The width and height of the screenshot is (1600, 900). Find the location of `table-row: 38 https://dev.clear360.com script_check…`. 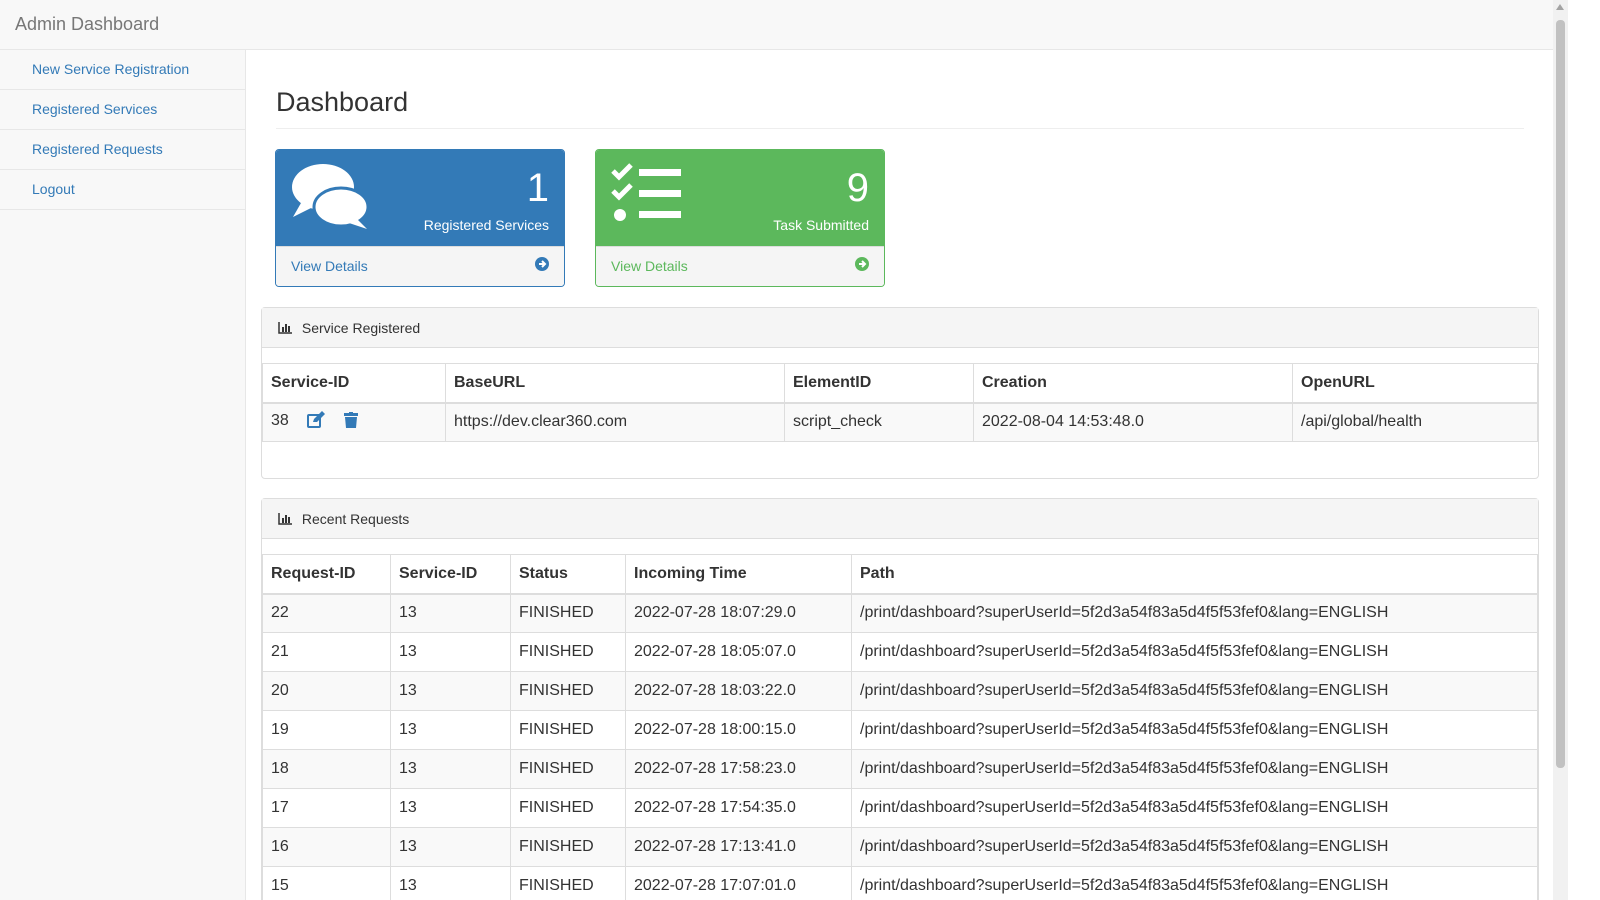

table-row: 38 https://dev.clear360.com script_check… is located at coordinates (900, 422).